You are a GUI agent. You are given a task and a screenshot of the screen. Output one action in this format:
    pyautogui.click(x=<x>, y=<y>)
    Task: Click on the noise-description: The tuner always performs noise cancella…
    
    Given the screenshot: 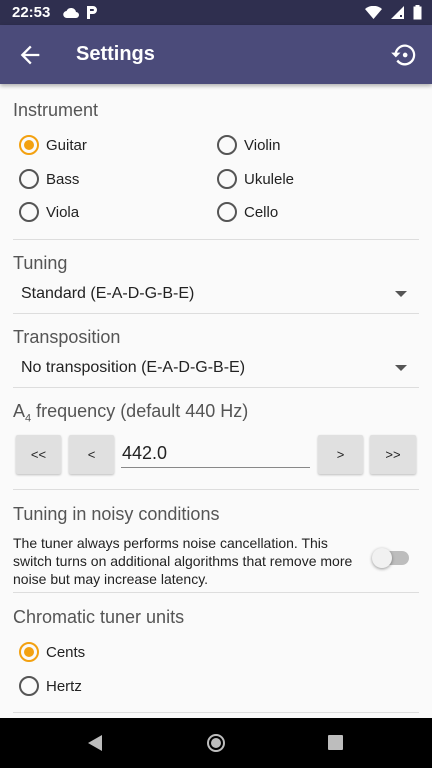 What is the action you would take?
    pyautogui.click(x=183, y=561)
    